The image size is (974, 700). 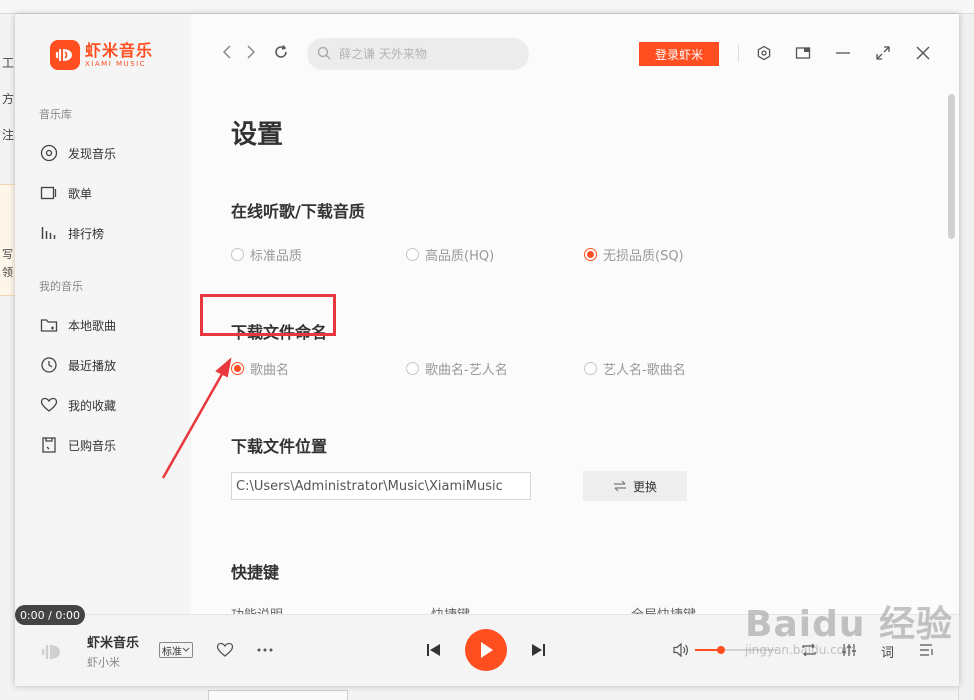 What do you see at coordinates (679, 54) in the screenshot?
I see `login-button: 登录虾米` at bounding box center [679, 54].